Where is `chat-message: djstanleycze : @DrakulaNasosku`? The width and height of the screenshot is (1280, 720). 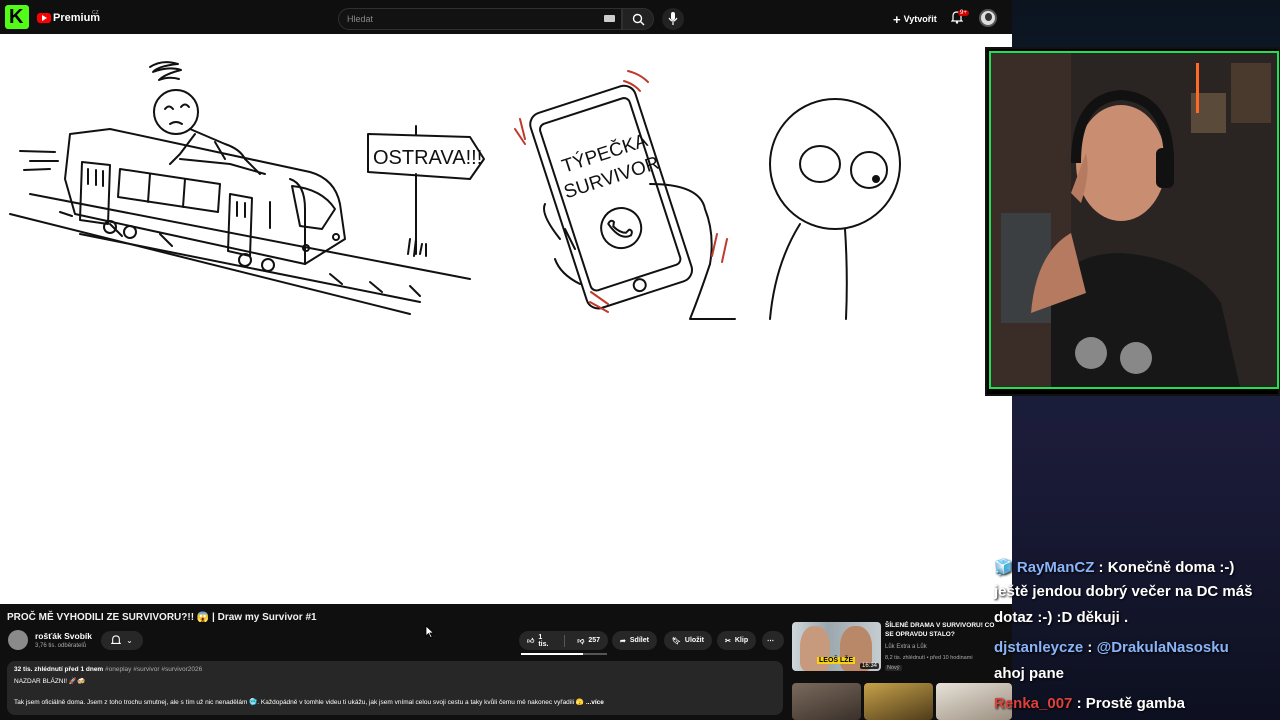 chat-message: djstanleycze : @DrakulaNasosku is located at coordinates (1111, 647).